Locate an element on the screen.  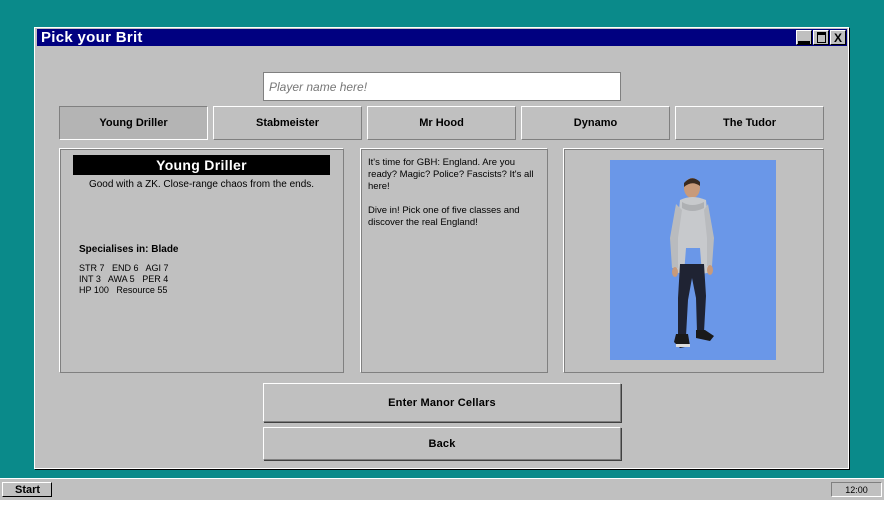
tab-mr-hood: Mr Hood is located at coordinates (441, 123).